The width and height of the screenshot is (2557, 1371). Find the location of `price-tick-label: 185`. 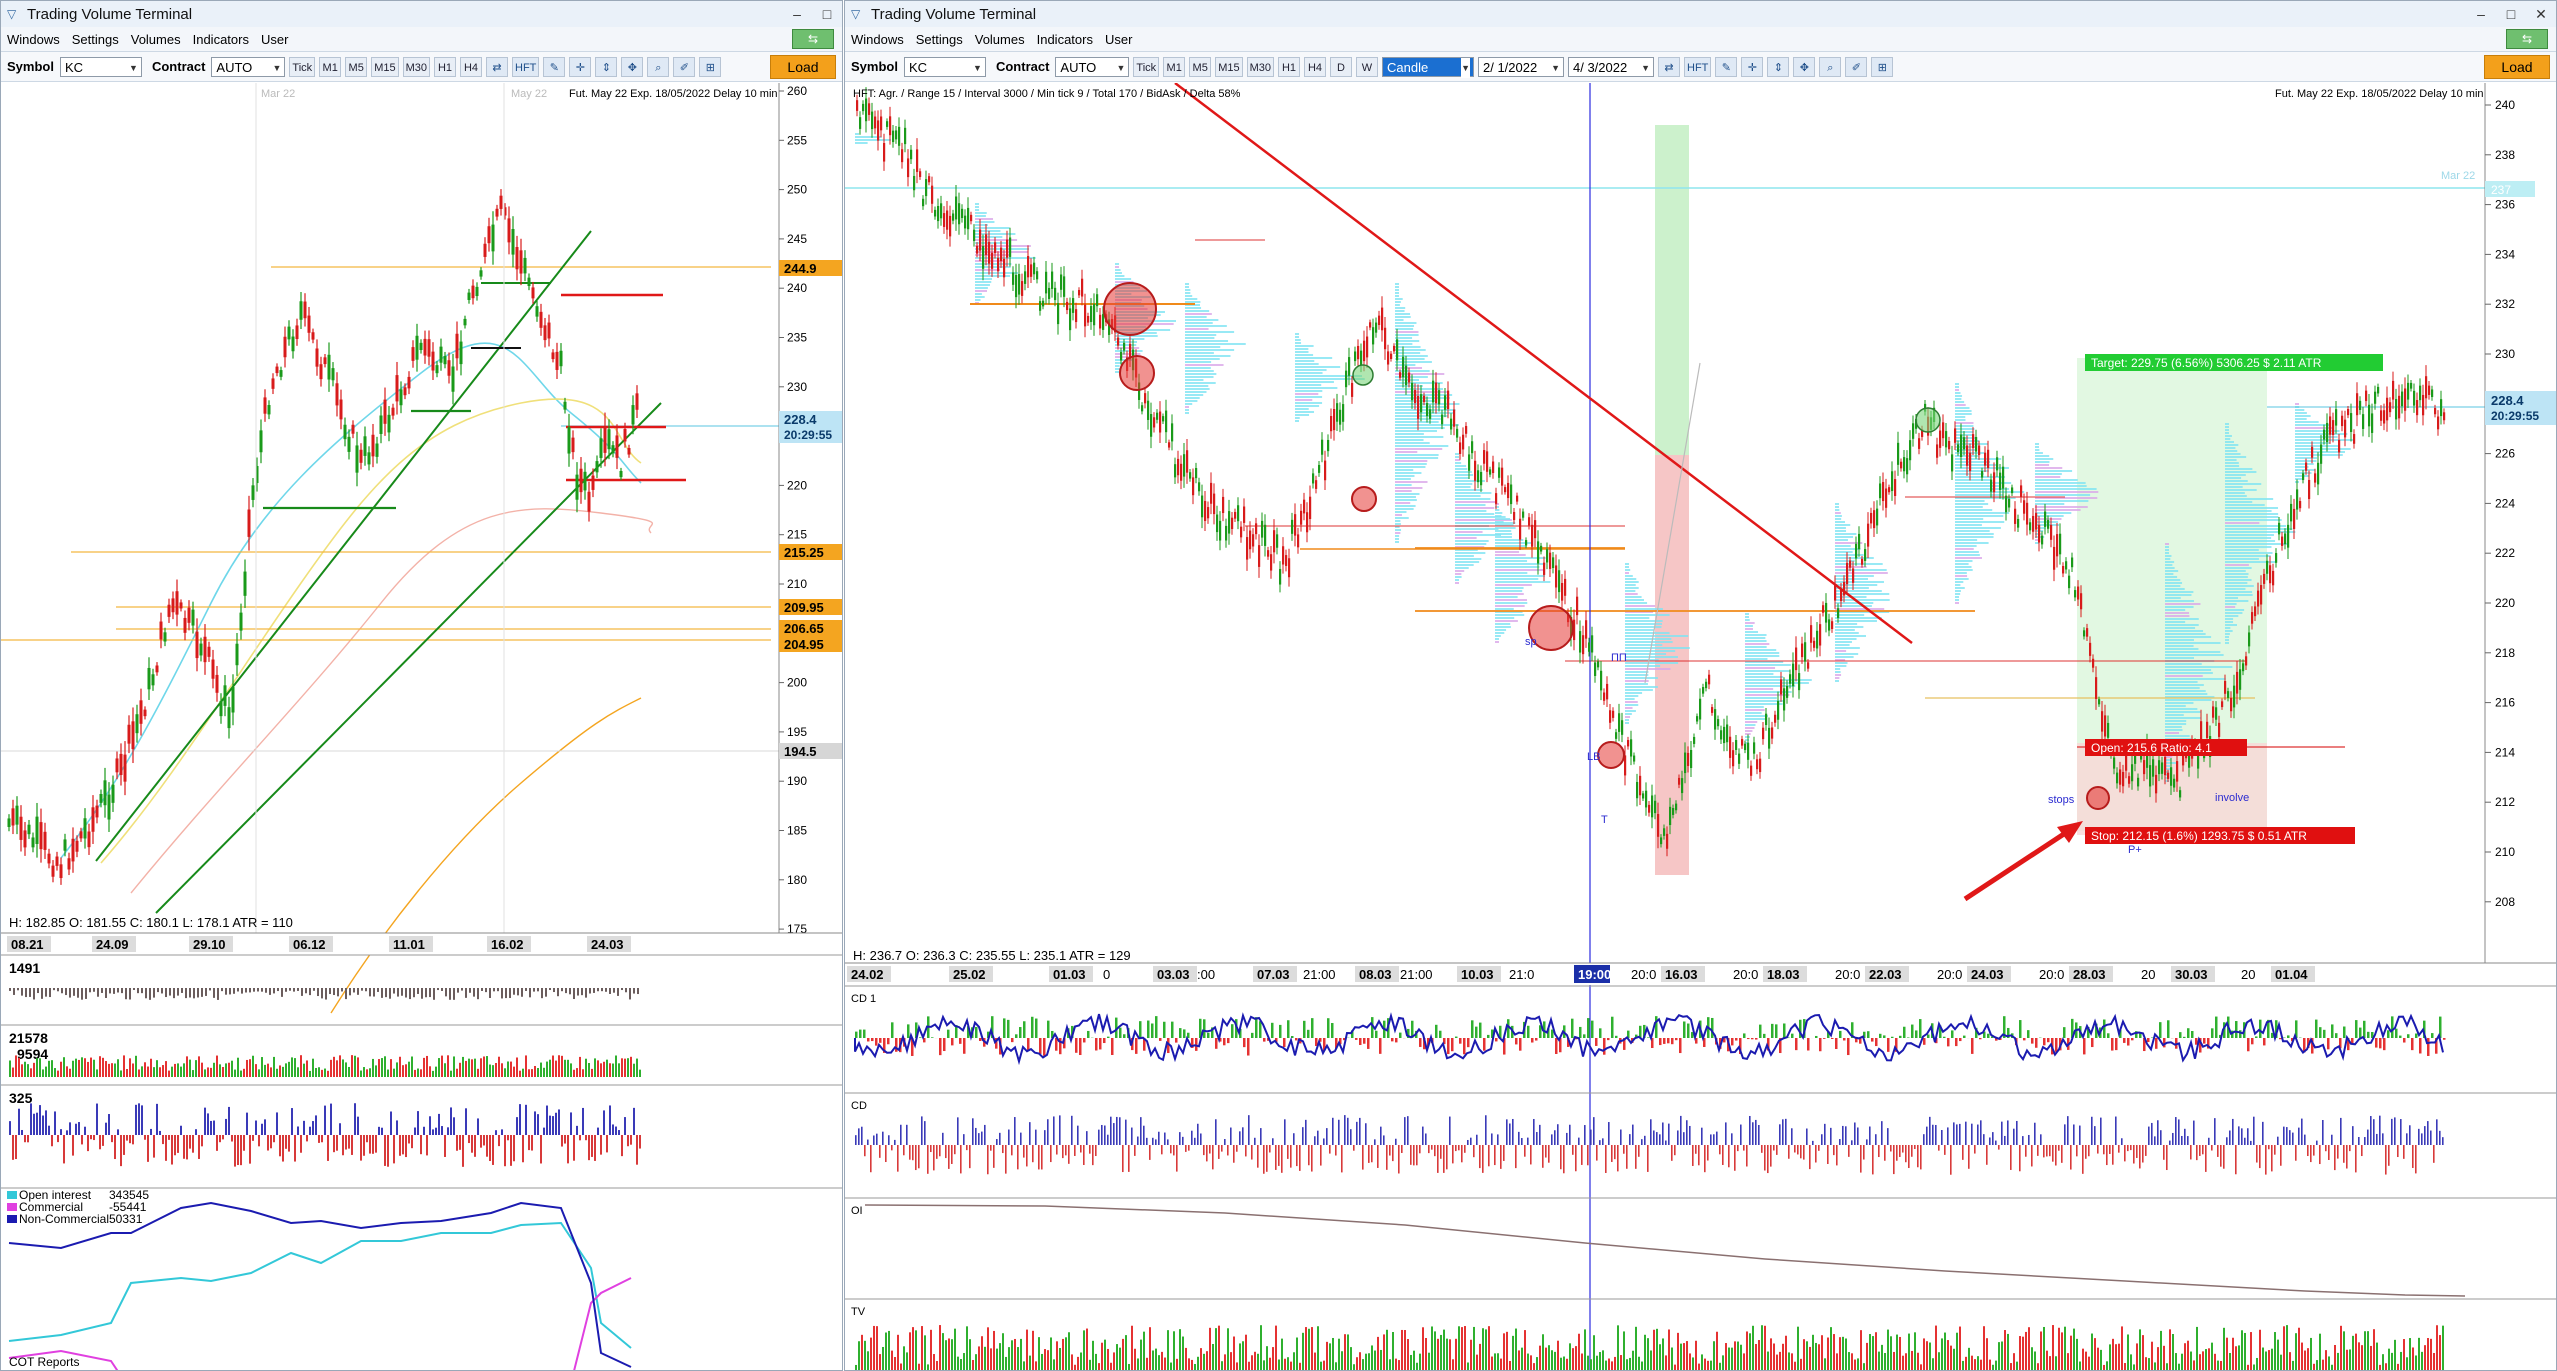

price-tick-label: 185 is located at coordinates (797, 831).